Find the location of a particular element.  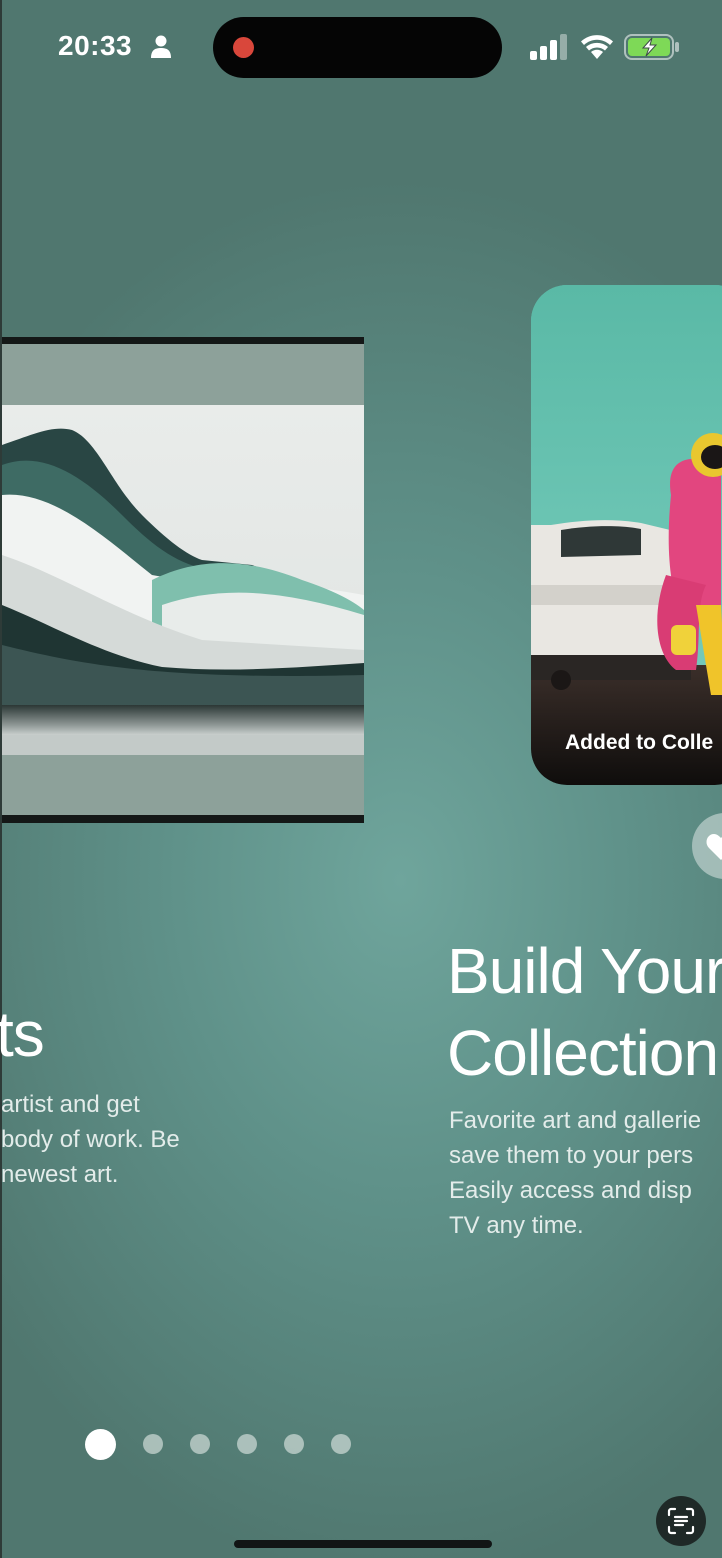

page-indicator is located at coordinates (218, 1444).